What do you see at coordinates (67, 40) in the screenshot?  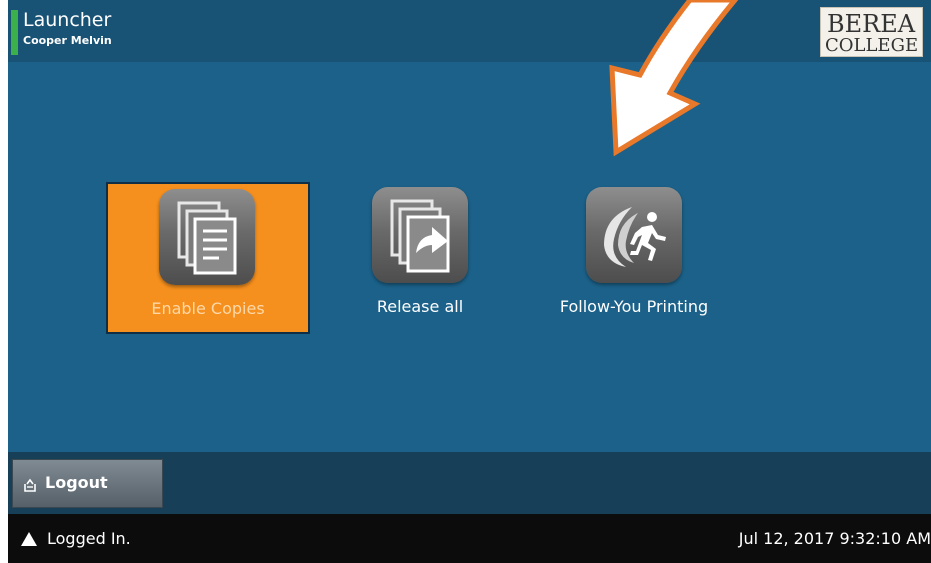 I see `user-name: Cooper Melvin` at bounding box center [67, 40].